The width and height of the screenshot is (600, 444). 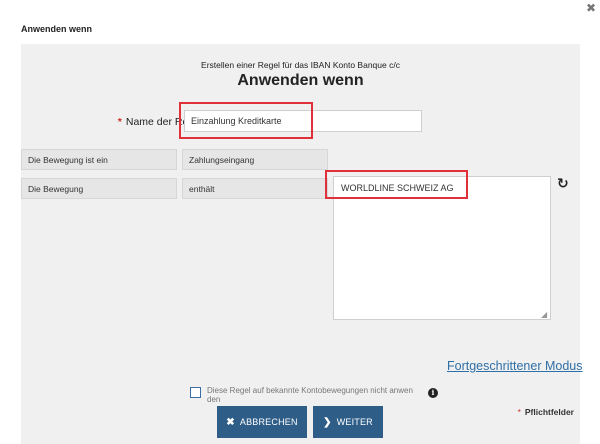 I want to click on required-note-mark: *, so click(x=519, y=412).